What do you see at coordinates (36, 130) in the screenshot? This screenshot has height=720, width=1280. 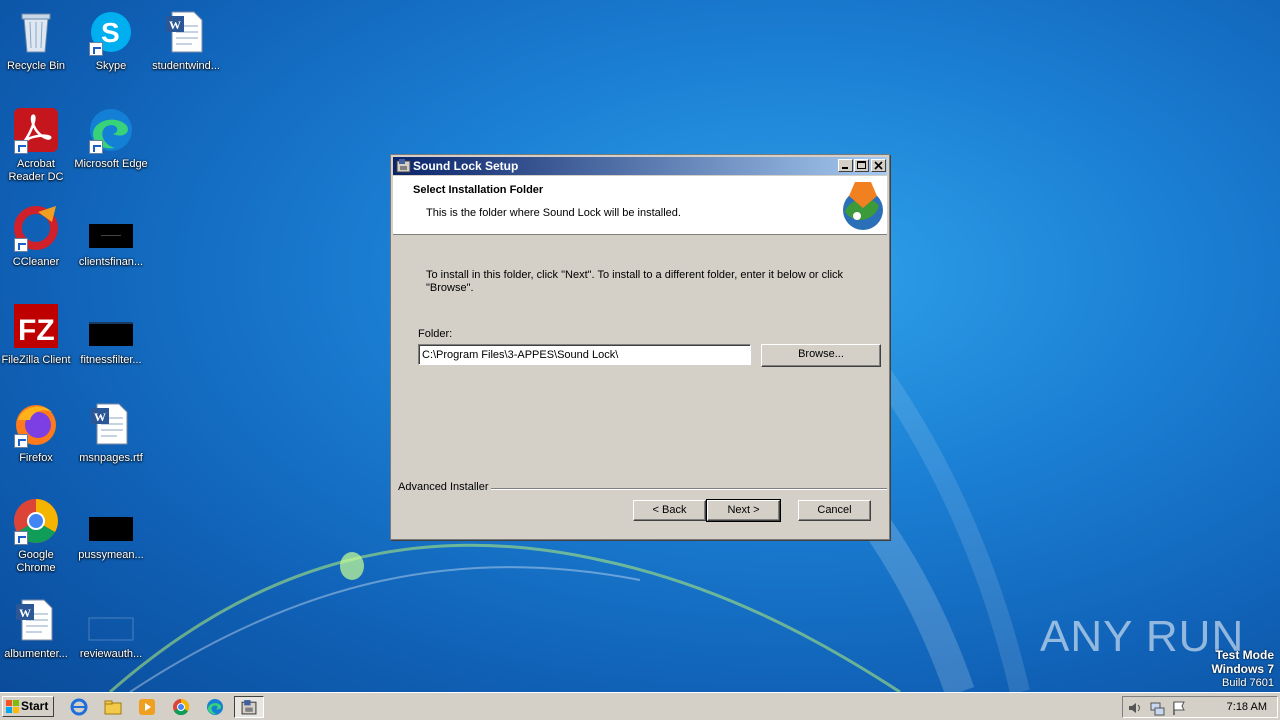 I see `acrobat-icon` at bounding box center [36, 130].